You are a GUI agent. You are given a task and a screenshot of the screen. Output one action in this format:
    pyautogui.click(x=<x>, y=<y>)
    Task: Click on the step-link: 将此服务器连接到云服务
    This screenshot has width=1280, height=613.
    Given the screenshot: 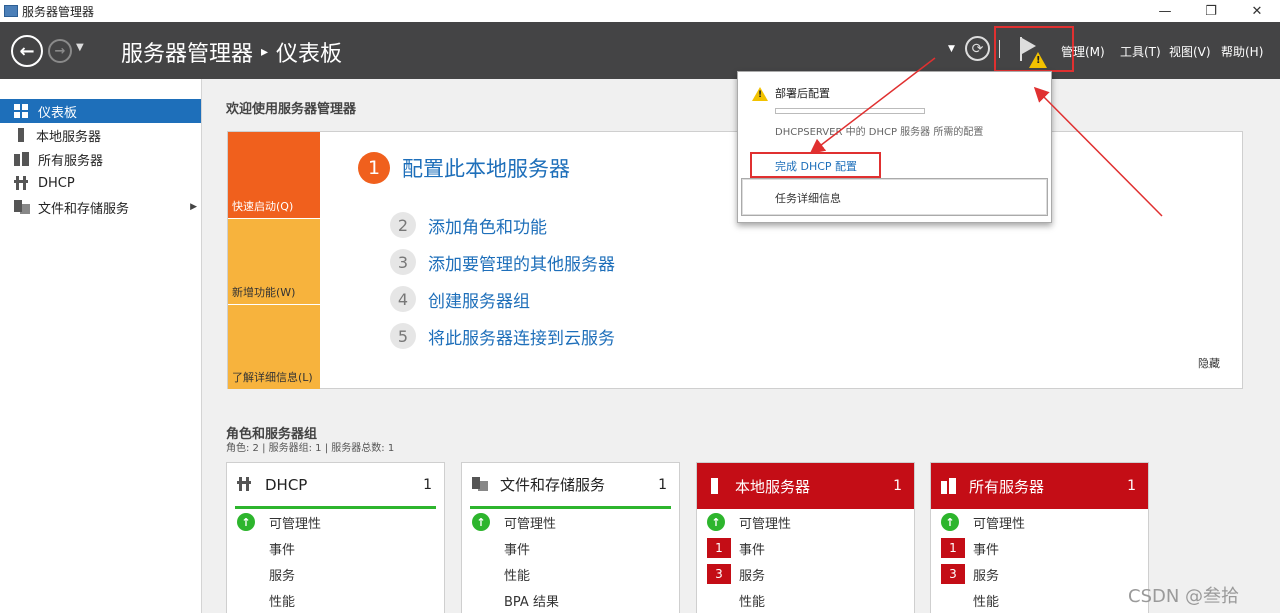 What is the action you would take?
    pyautogui.click(x=521, y=336)
    